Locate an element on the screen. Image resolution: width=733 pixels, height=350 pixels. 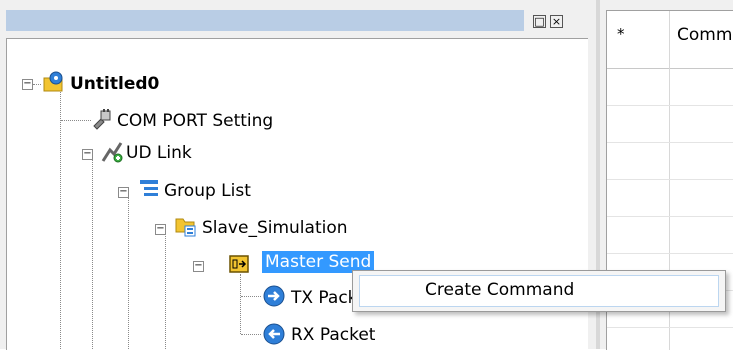
group-list-icon is located at coordinates (149, 188).